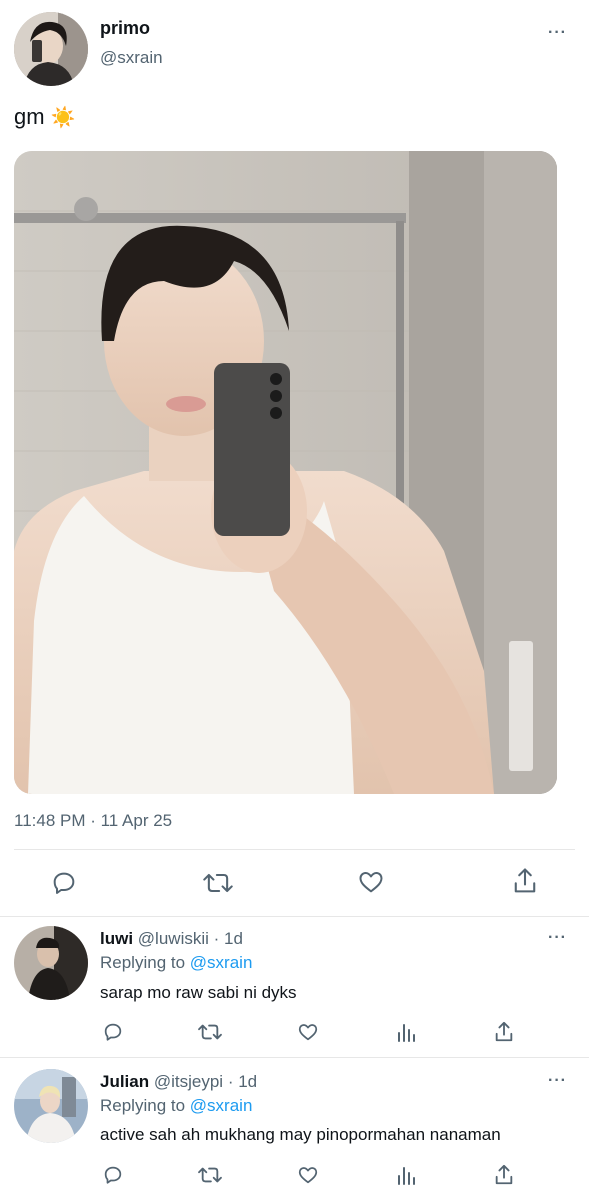 The width and height of the screenshot is (589, 1200). Describe the element at coordinates (125, 28) in the screenshot. I see `author-name: primo` at that location.